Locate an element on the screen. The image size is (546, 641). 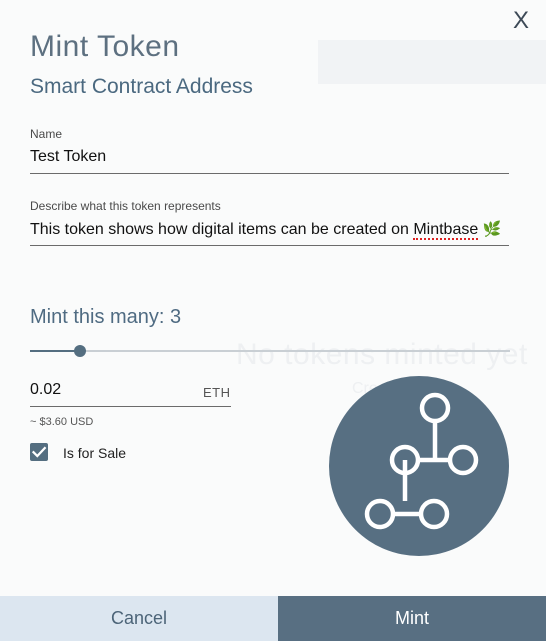
modal-footer: Cancel Mint is located at coordinates (273, 618).